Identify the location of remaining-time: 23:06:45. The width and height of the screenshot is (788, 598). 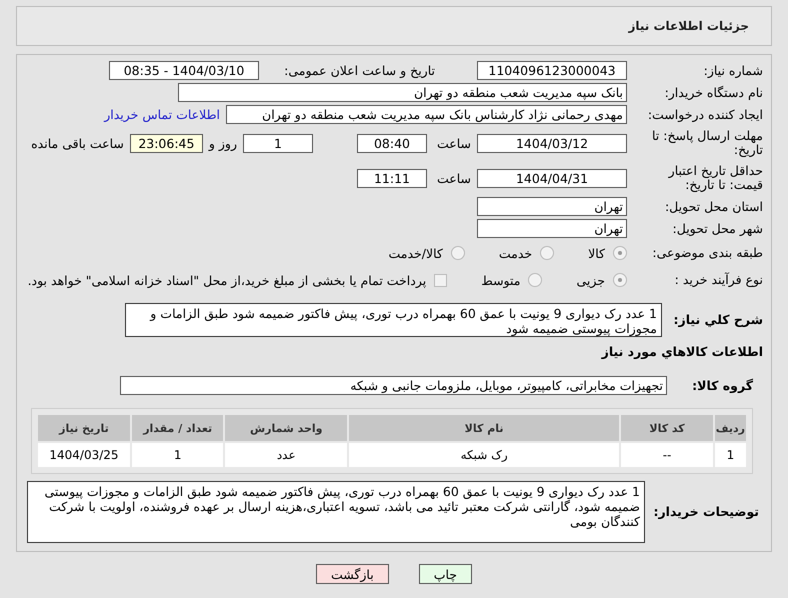
(166, 143).